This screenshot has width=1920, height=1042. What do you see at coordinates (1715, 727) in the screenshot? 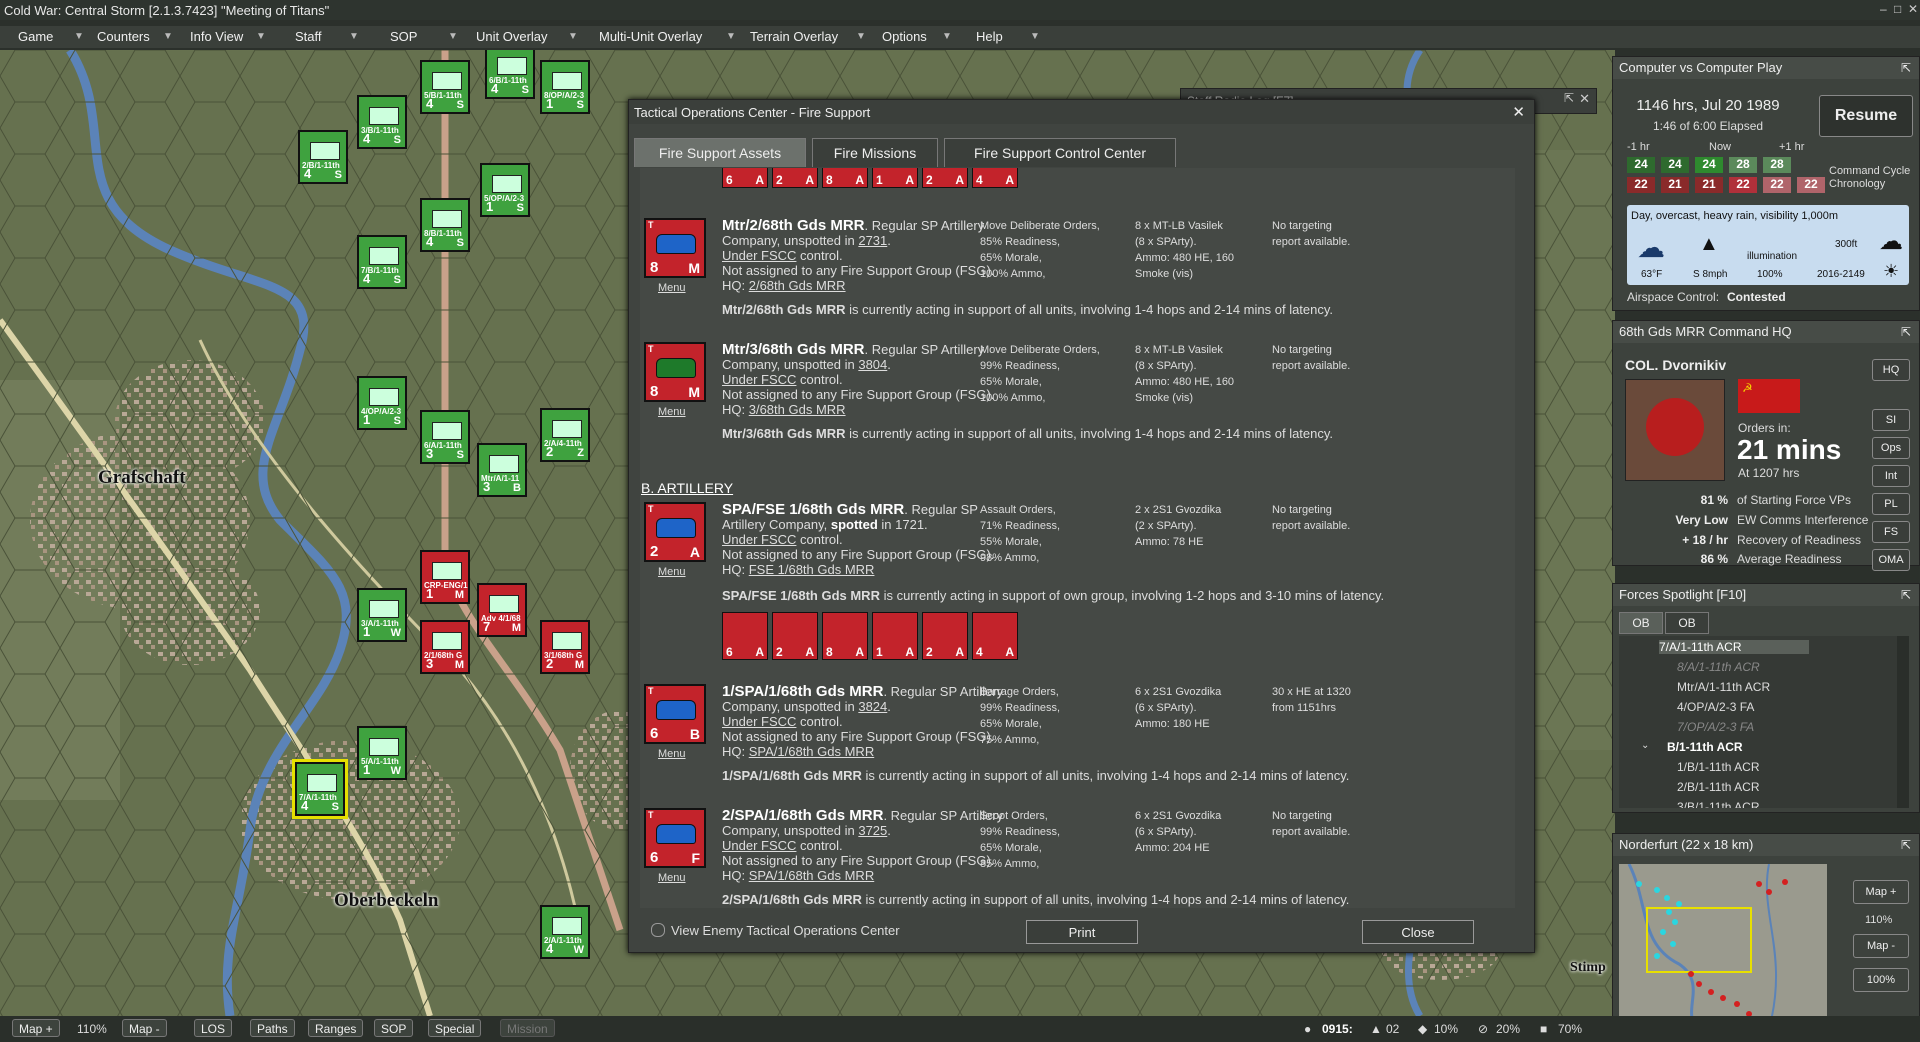
I see `ob-item: 7/OP/A/2-3 FA` at bounding box center [1715, 727].